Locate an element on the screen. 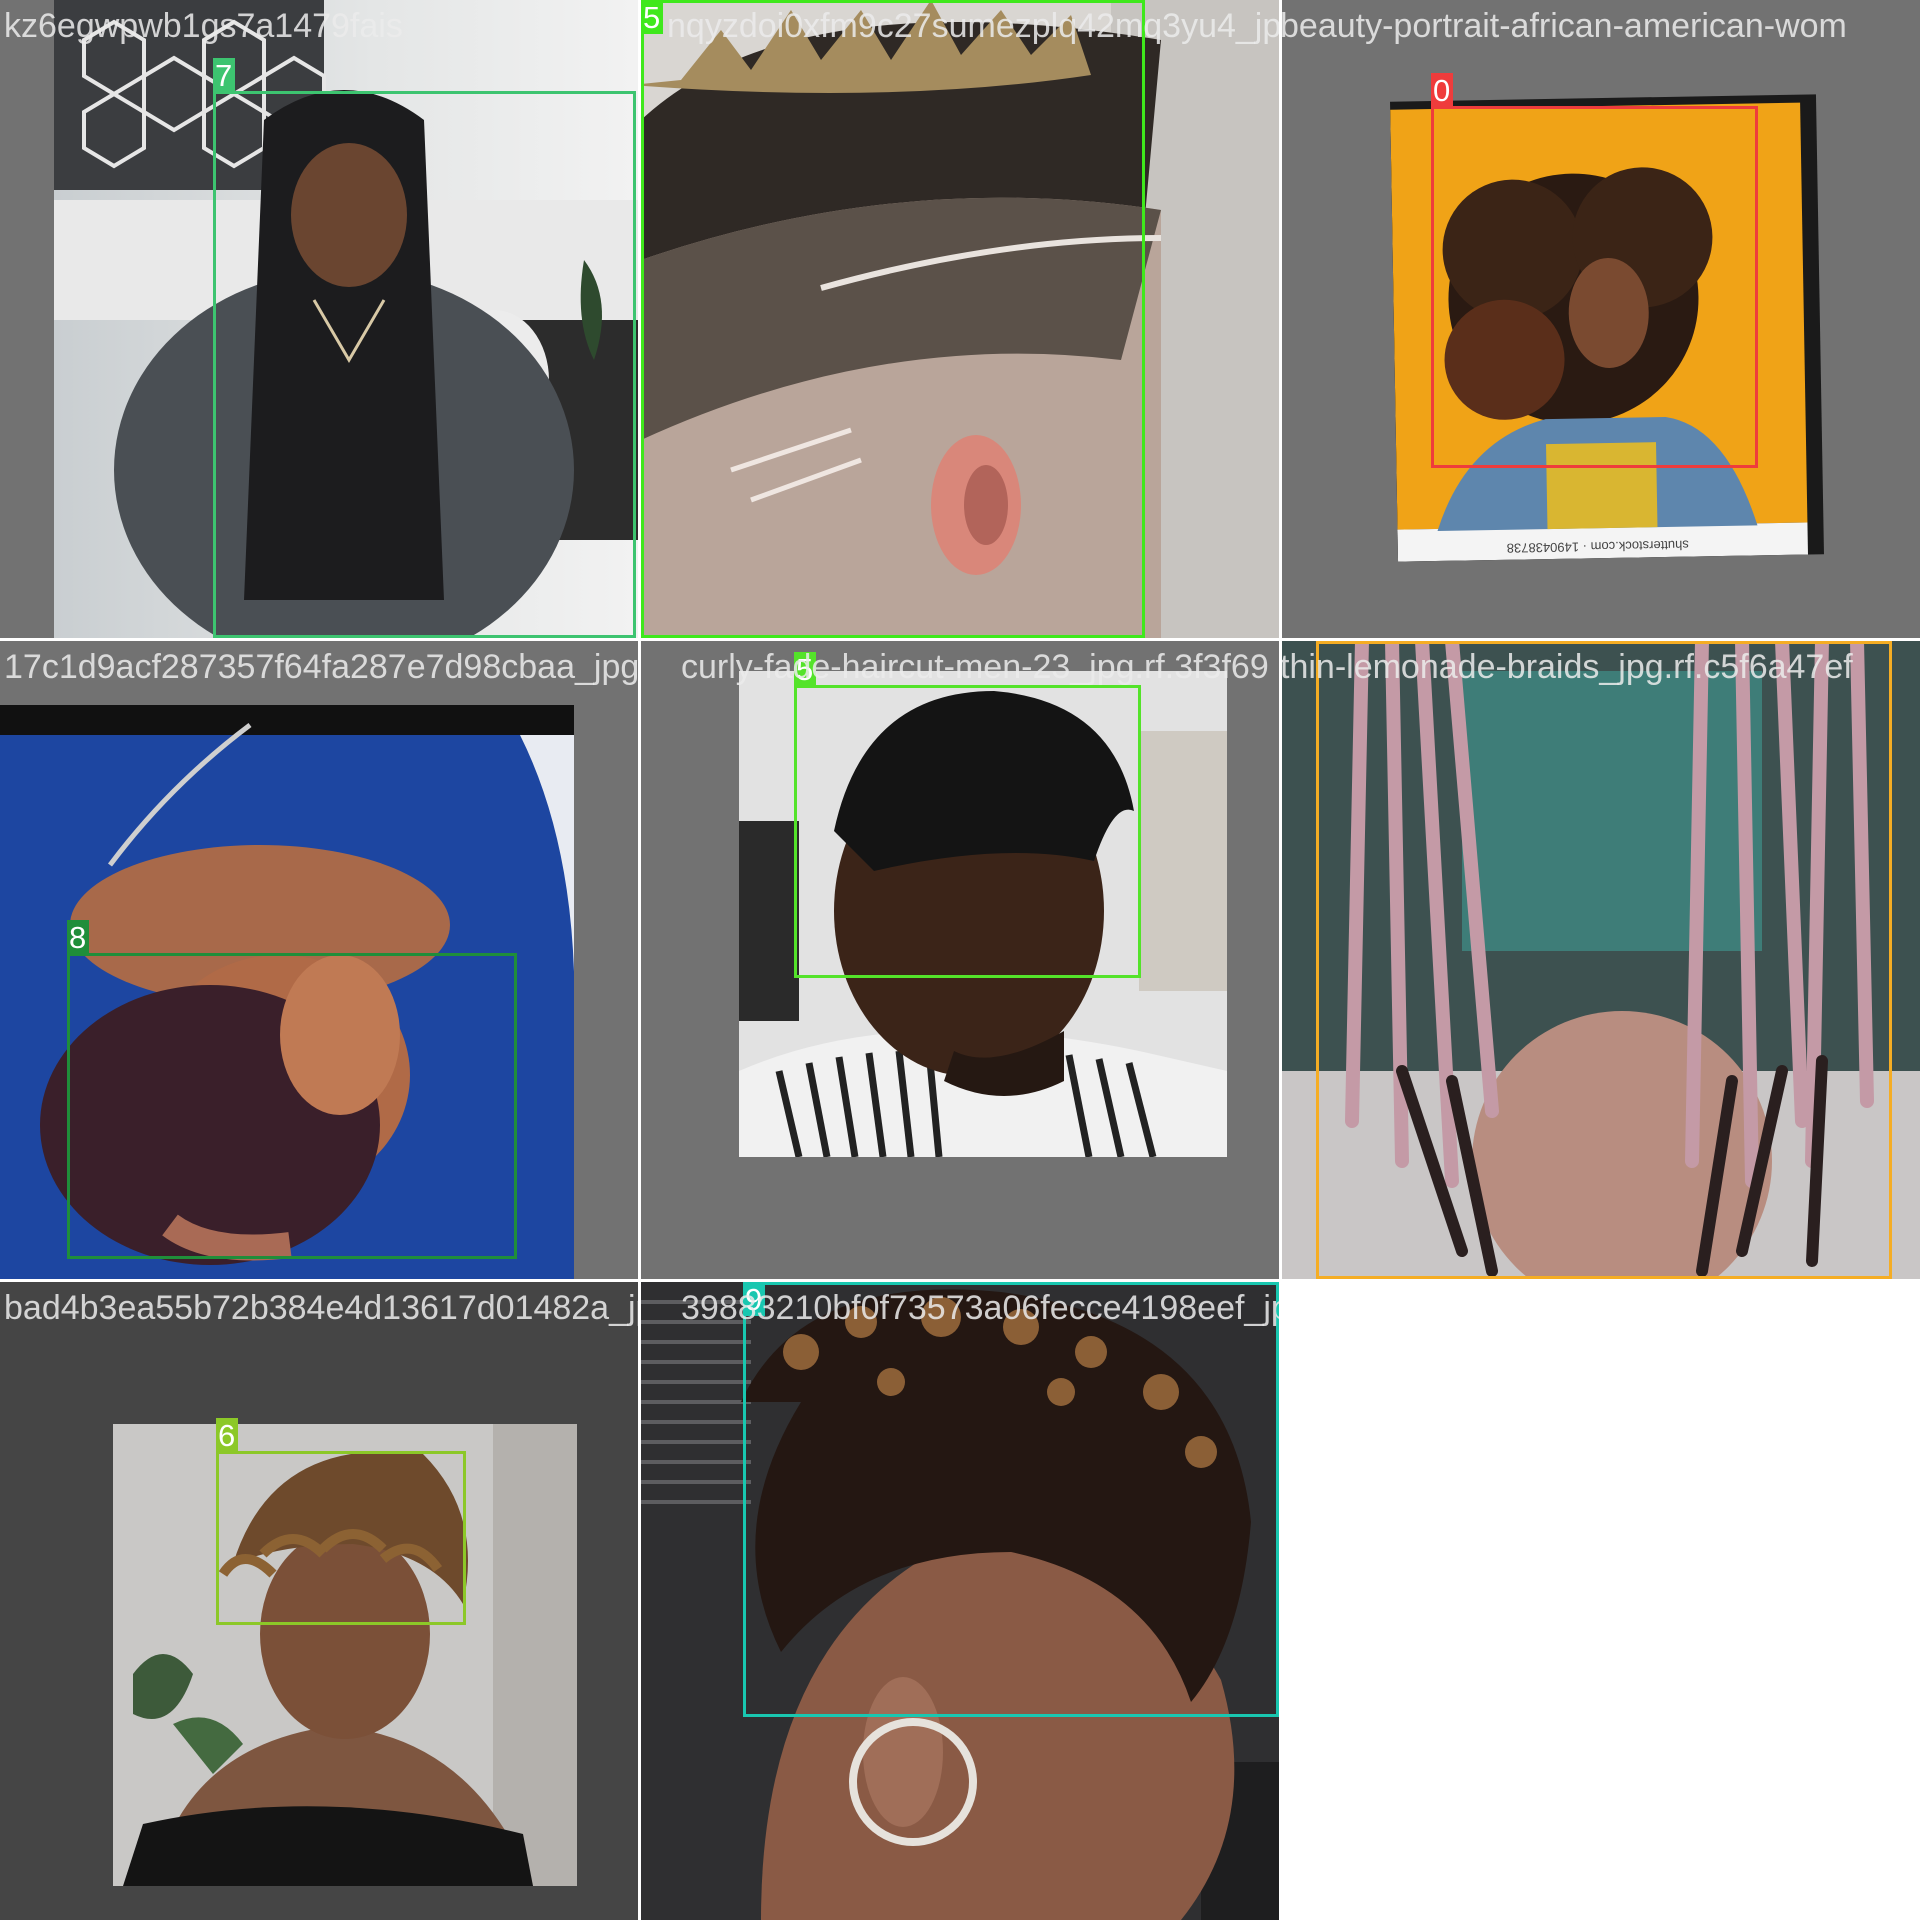 Image resolution: width=1920 pixels, height=1920 pixels. empty-mosaic-slot is located at coordinates (1601, 1601).